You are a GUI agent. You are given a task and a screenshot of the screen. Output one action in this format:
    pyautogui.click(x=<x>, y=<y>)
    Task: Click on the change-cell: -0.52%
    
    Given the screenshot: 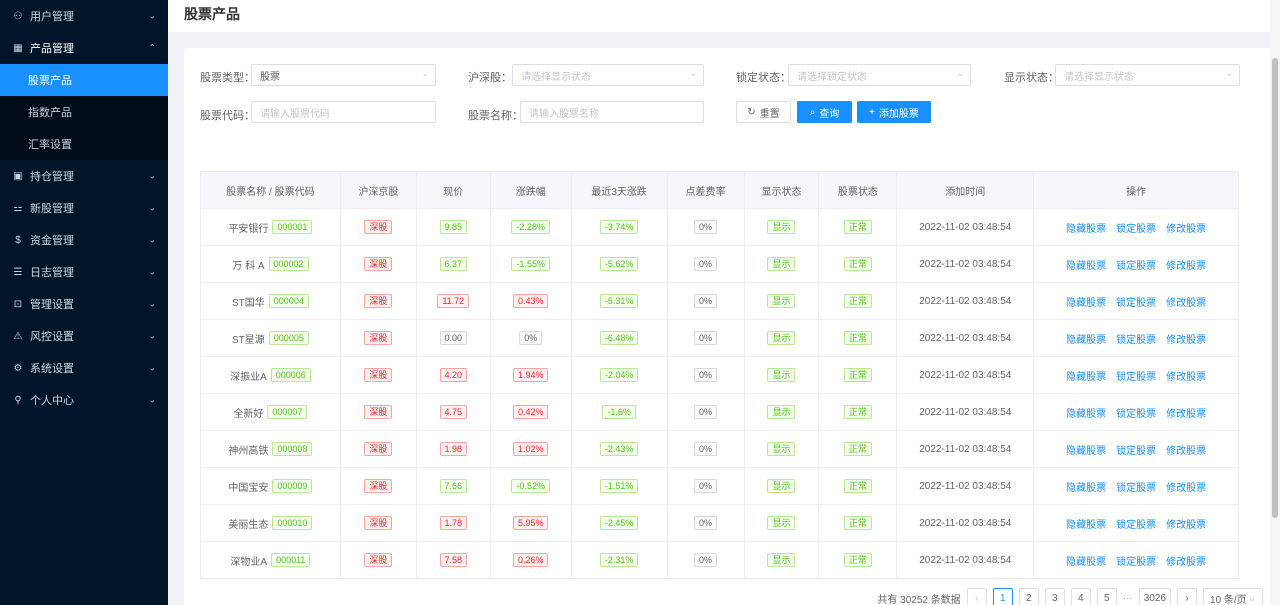 What is the action you would take?
    pyautogui.click(x=530, y=486)
    